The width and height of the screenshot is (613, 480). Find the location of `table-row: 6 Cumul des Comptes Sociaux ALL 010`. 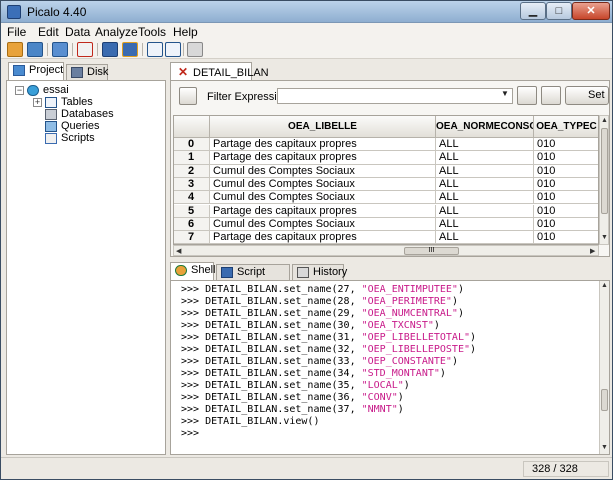

table-row: 6 Cumul des Comptes Sociaux ALL 010 is located at coordinates (386, 224).